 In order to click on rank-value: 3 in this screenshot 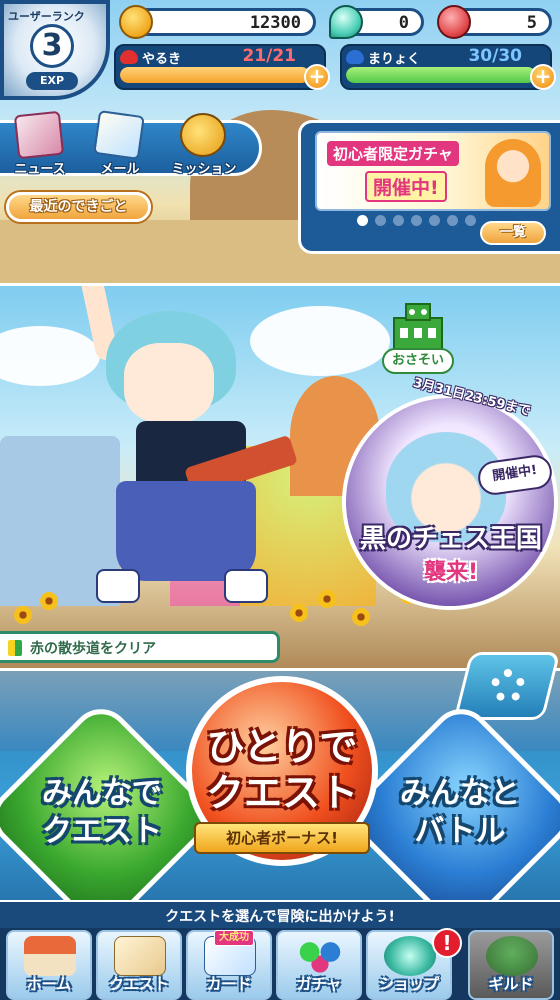, I will do `click(52, 46)`.